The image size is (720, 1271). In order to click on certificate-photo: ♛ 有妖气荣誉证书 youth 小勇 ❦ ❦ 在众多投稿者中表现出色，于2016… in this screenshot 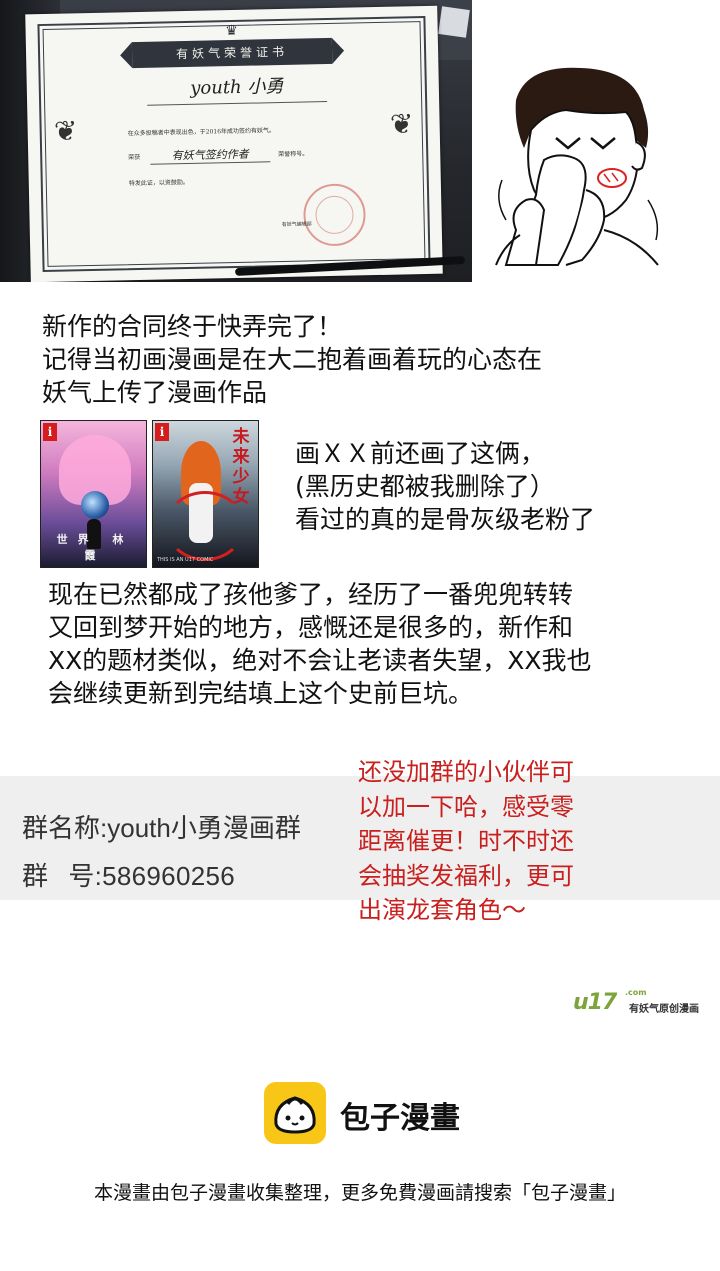, I will do `click(236, 141)`.